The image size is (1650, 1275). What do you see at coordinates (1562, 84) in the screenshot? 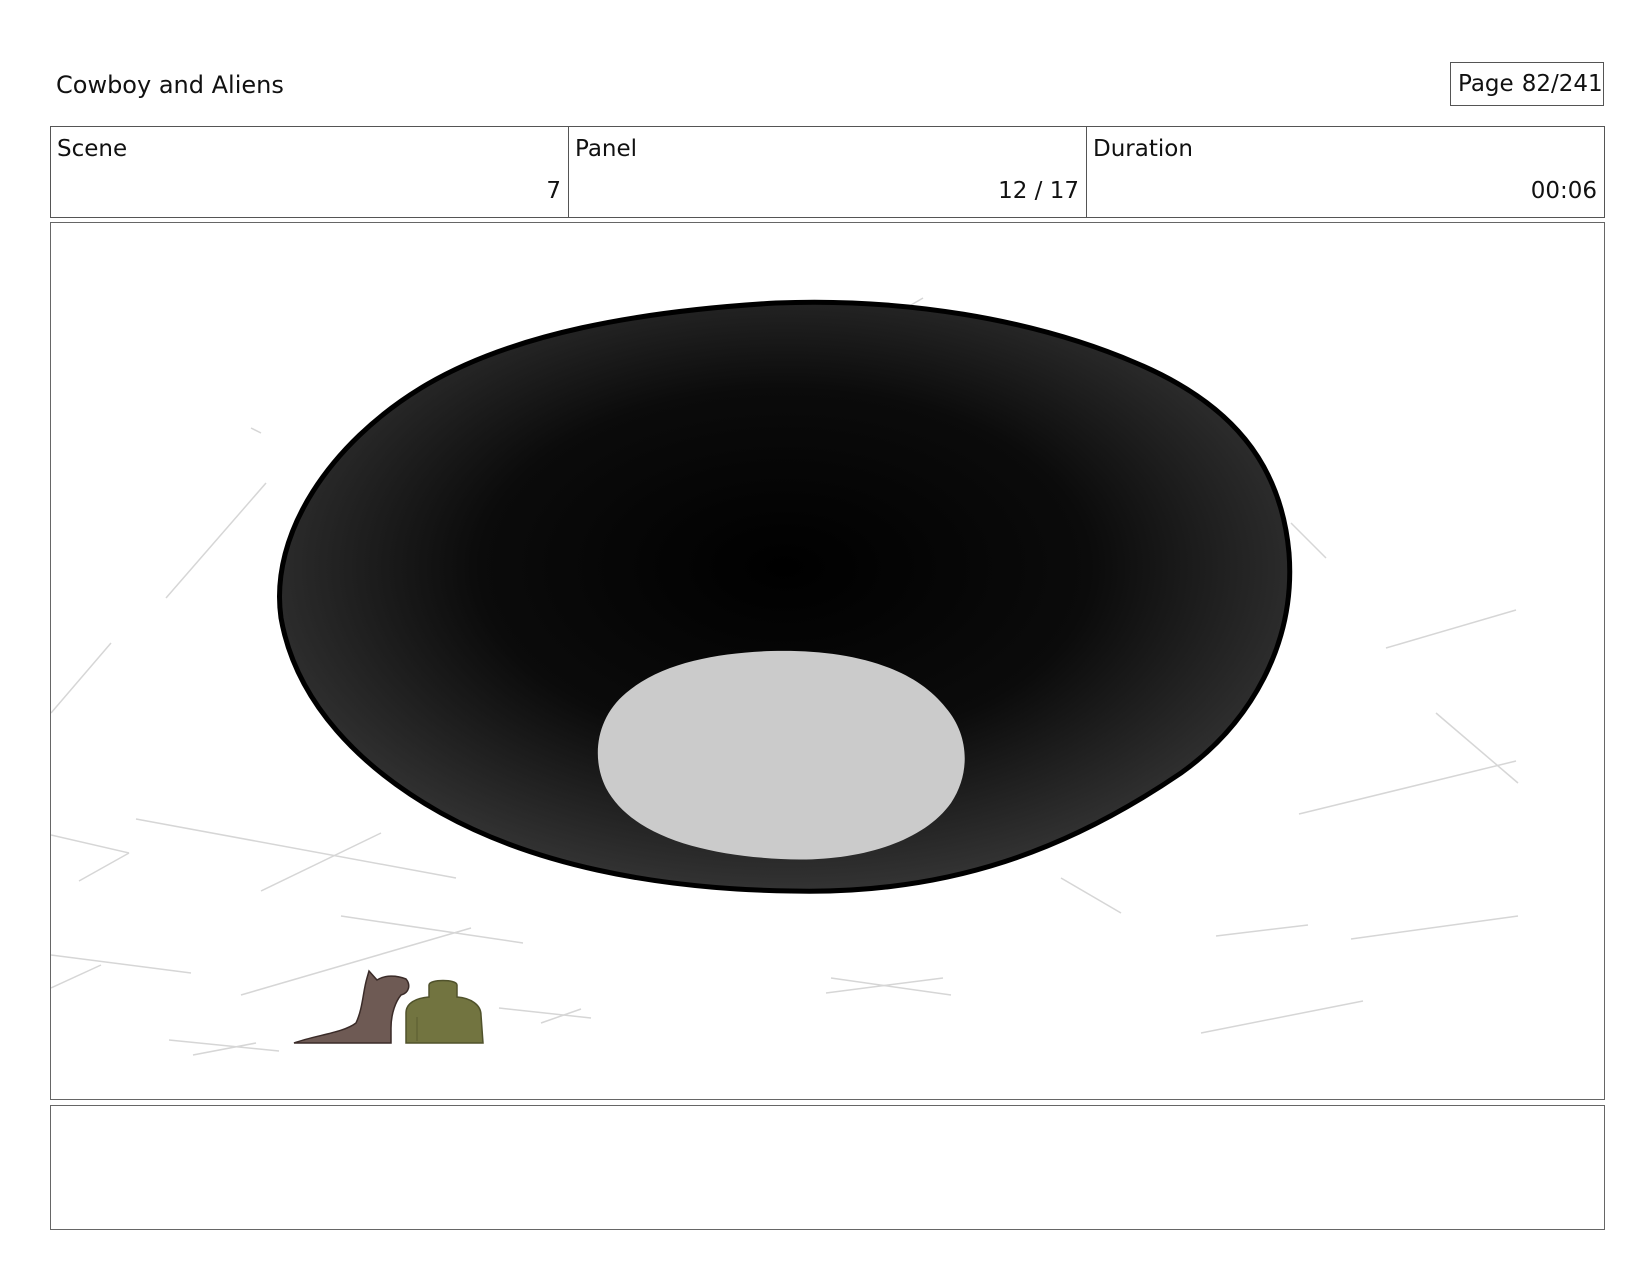
I see `page-number: 82/241` at bounding box center [1562, 84].